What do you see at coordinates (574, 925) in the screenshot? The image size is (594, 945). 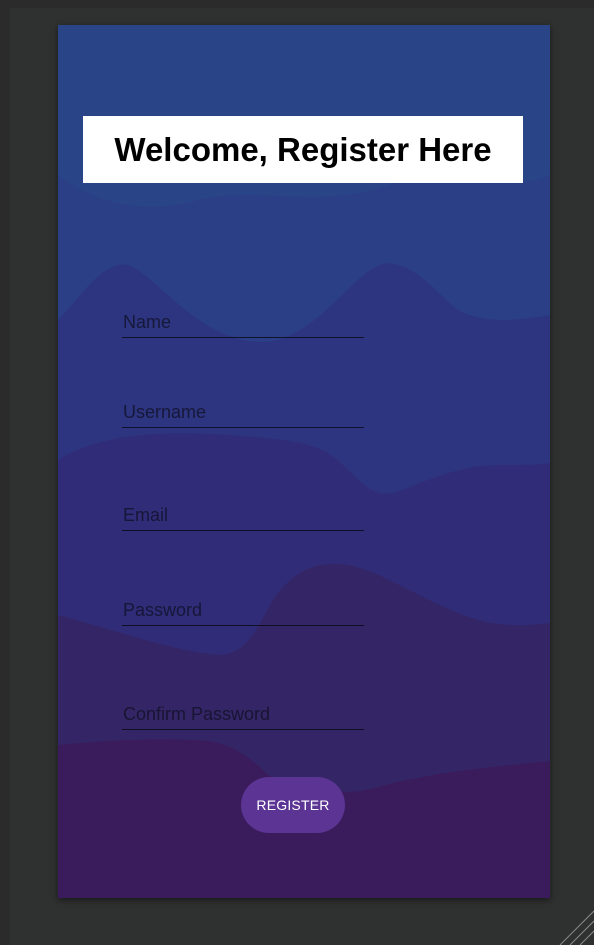 I see `resize-handle-icon` at bounding box center [574, 925].